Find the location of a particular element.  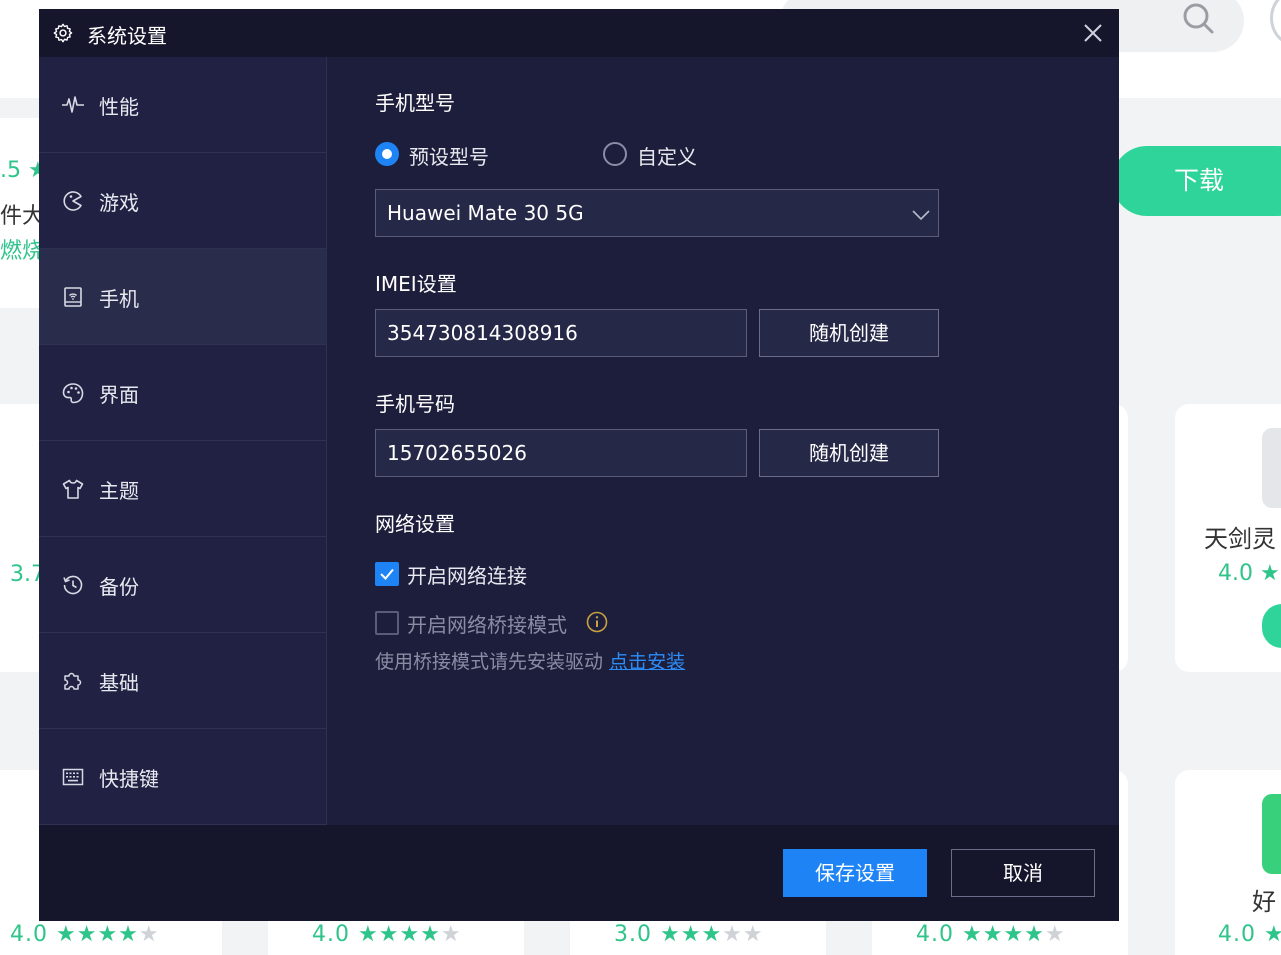

sidebar-item-game: 游戏 is located at coordinates (182, 201).